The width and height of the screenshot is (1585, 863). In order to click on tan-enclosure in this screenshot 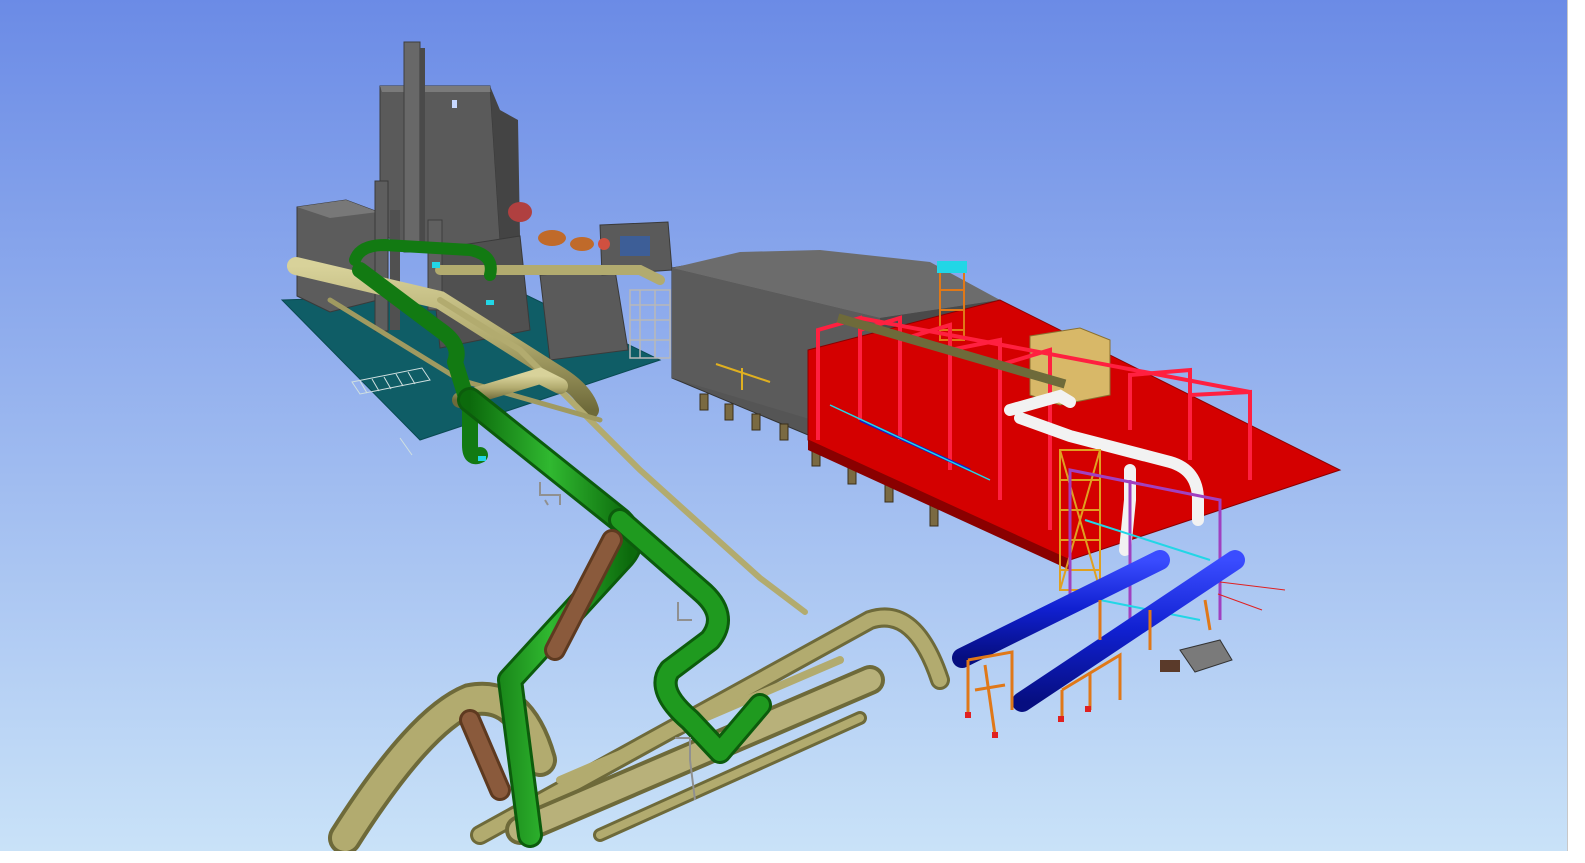, I will do `click(1070, 366)`.